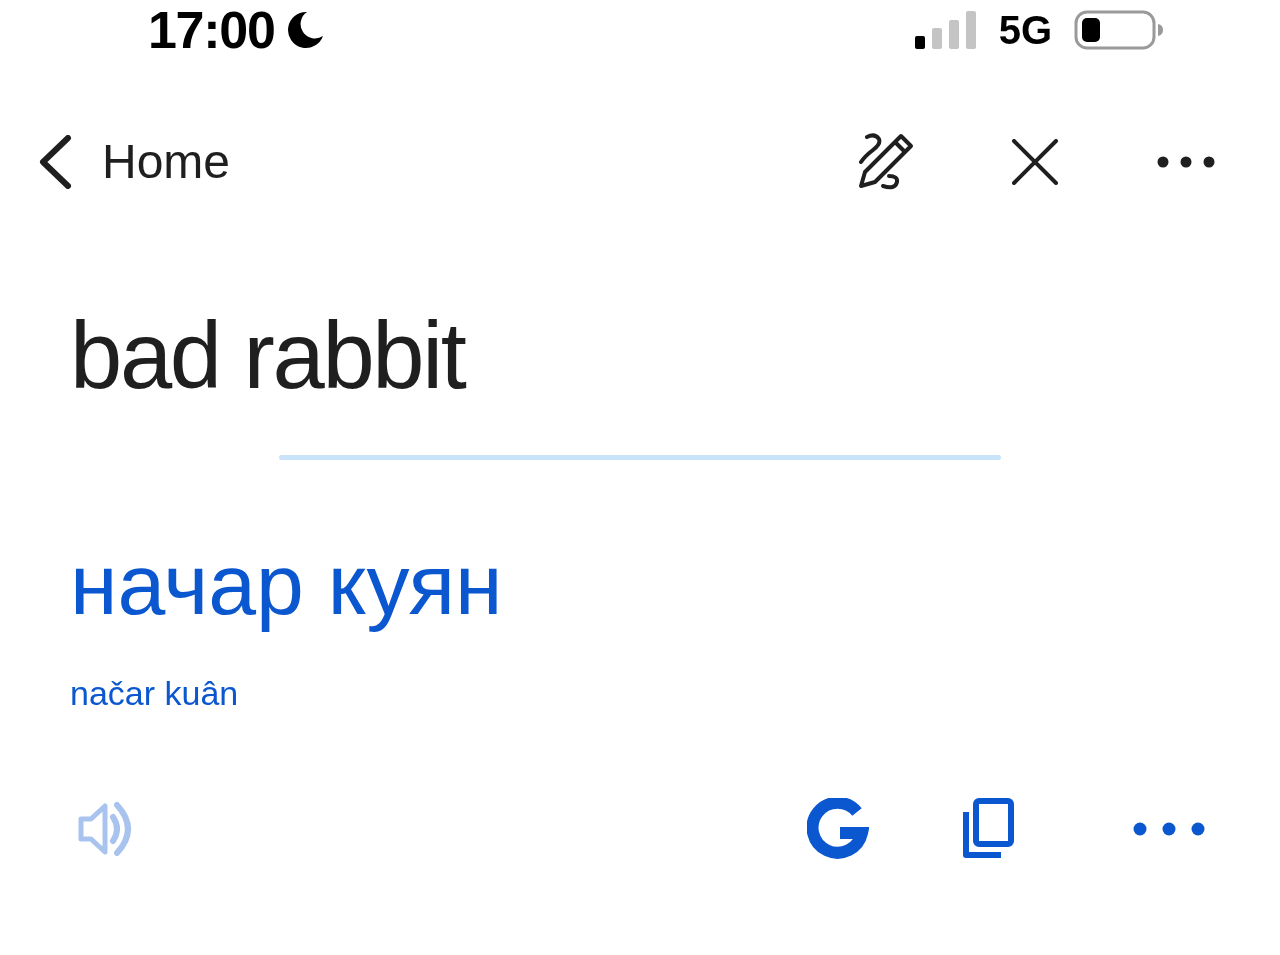 Image resolution: width=1280 pixels, height=955 pixels. I want to click on back-button: Home, so click(134, 162).